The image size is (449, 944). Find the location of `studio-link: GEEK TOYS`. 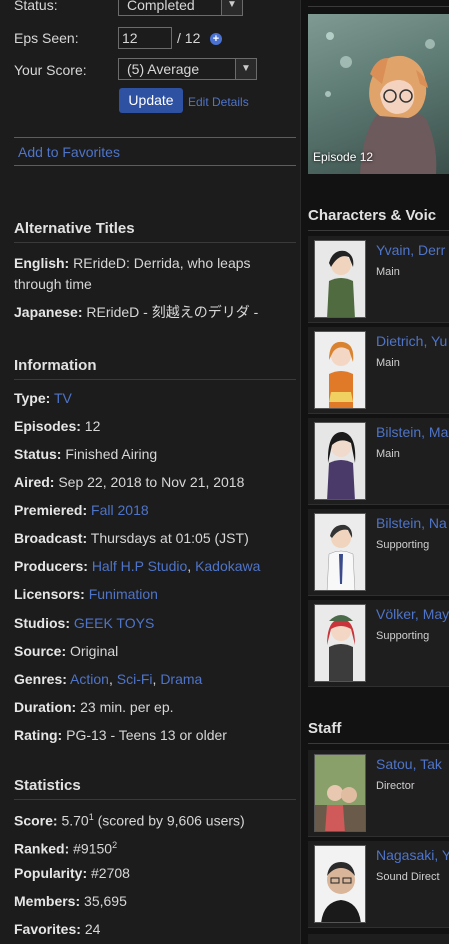

studio-link: GEEK TOYS is located at coordinates (114, 623).